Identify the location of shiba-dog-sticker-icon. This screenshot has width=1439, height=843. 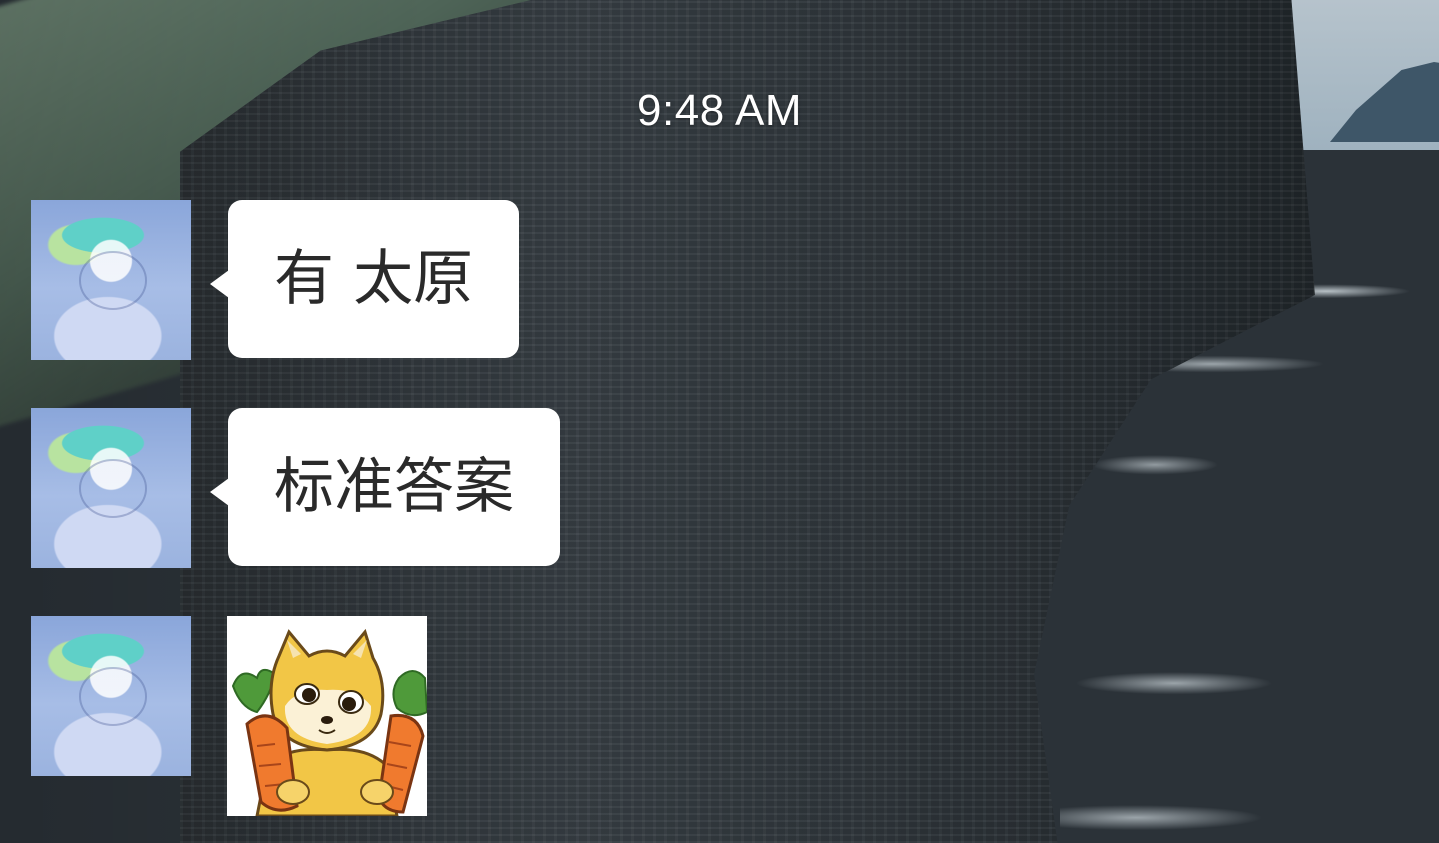
(327, 716).